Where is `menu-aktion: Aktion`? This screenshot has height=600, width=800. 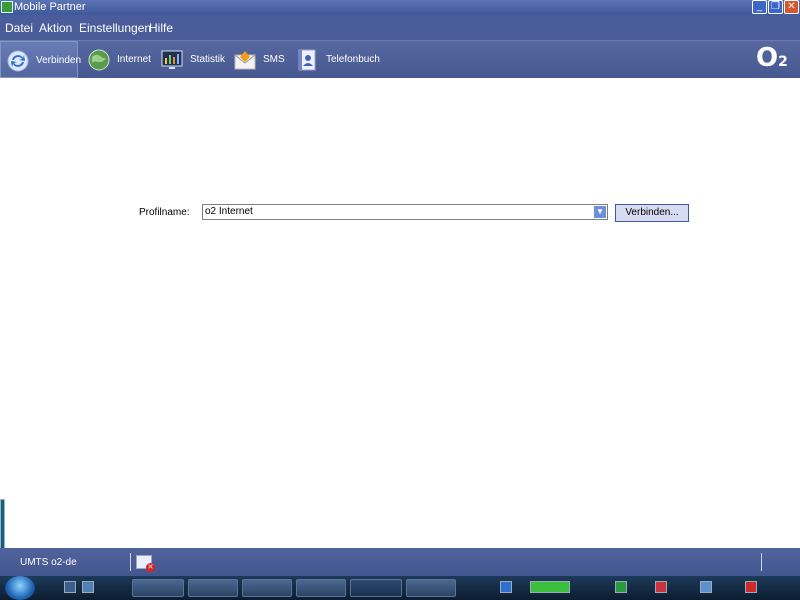 menu-aktion: Aktion is located at coordinates (55, 28).